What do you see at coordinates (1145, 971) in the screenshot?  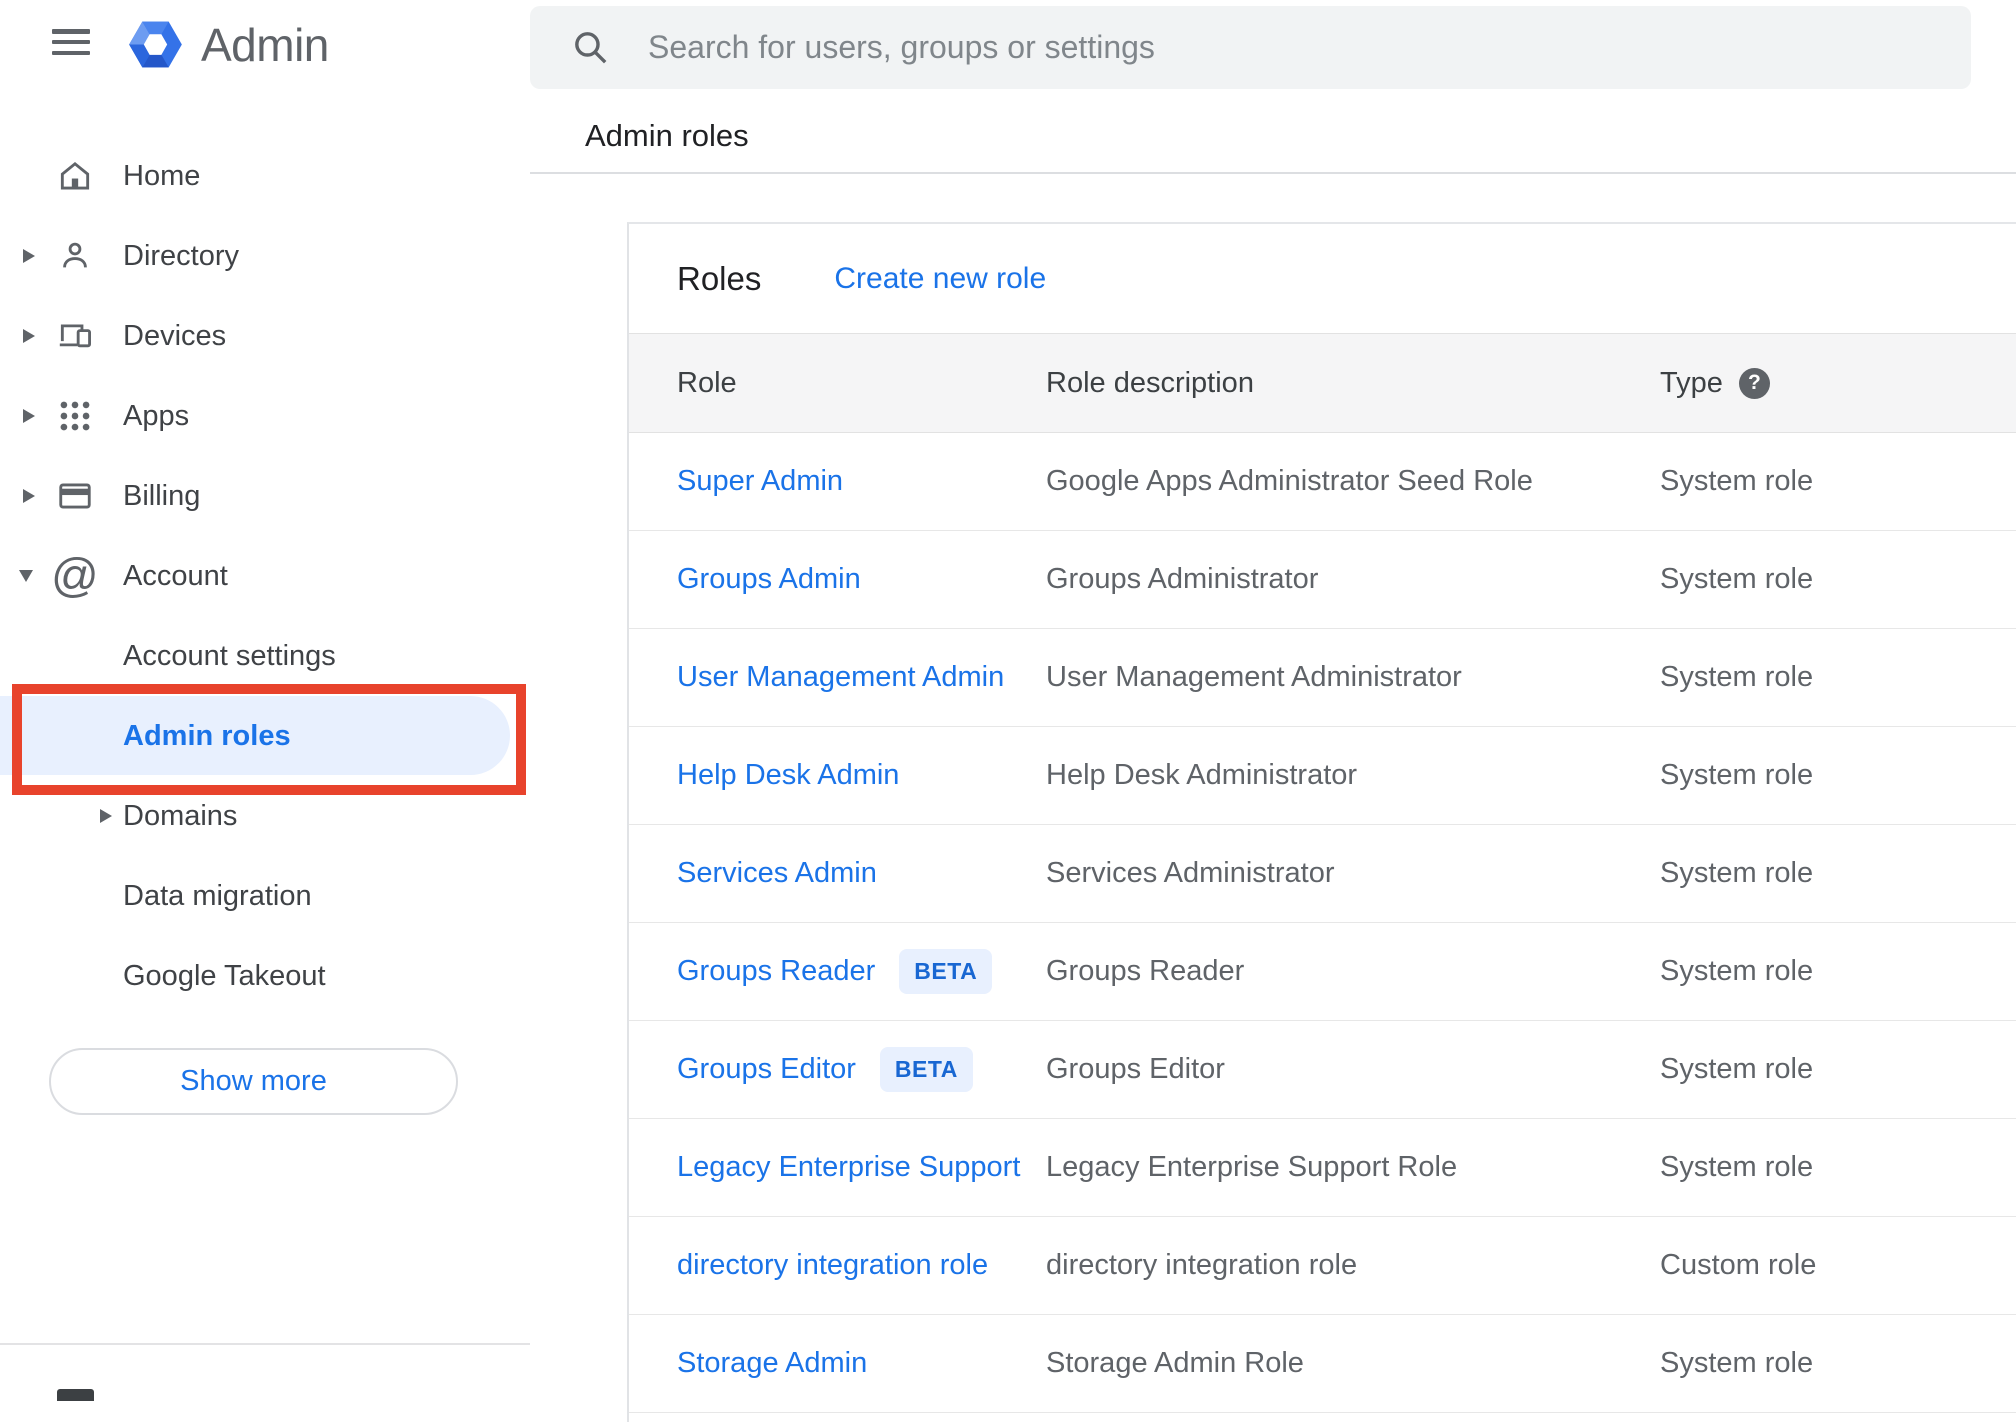 I see `role-description-cell: Groups Reader` at bounding box center [1145, 971].